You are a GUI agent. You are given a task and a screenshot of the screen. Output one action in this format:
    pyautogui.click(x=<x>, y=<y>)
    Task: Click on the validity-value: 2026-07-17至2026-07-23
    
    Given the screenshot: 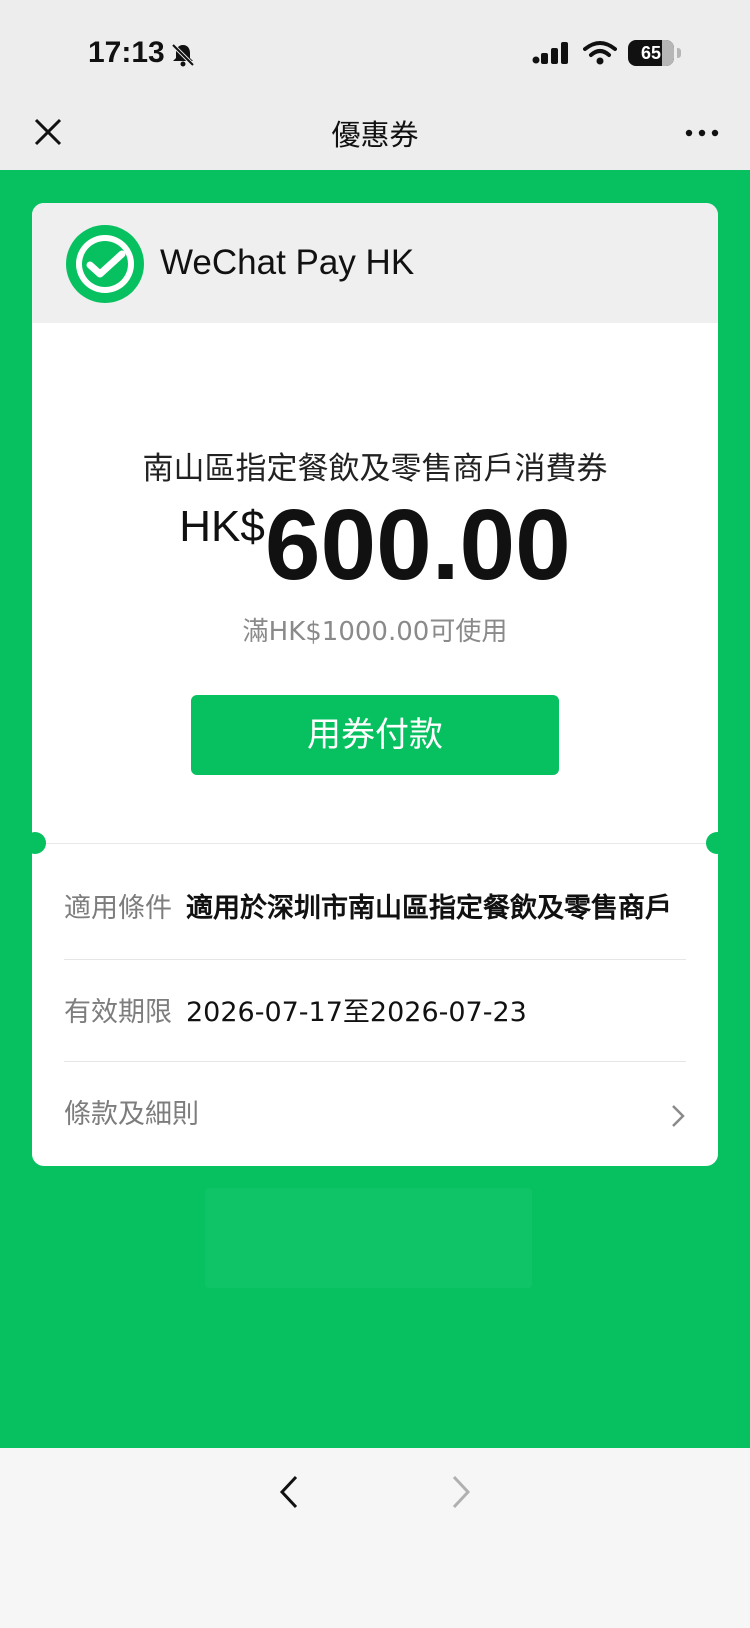 What is the action you would take?
    pyautogui.click(x=356, y=1012)
    